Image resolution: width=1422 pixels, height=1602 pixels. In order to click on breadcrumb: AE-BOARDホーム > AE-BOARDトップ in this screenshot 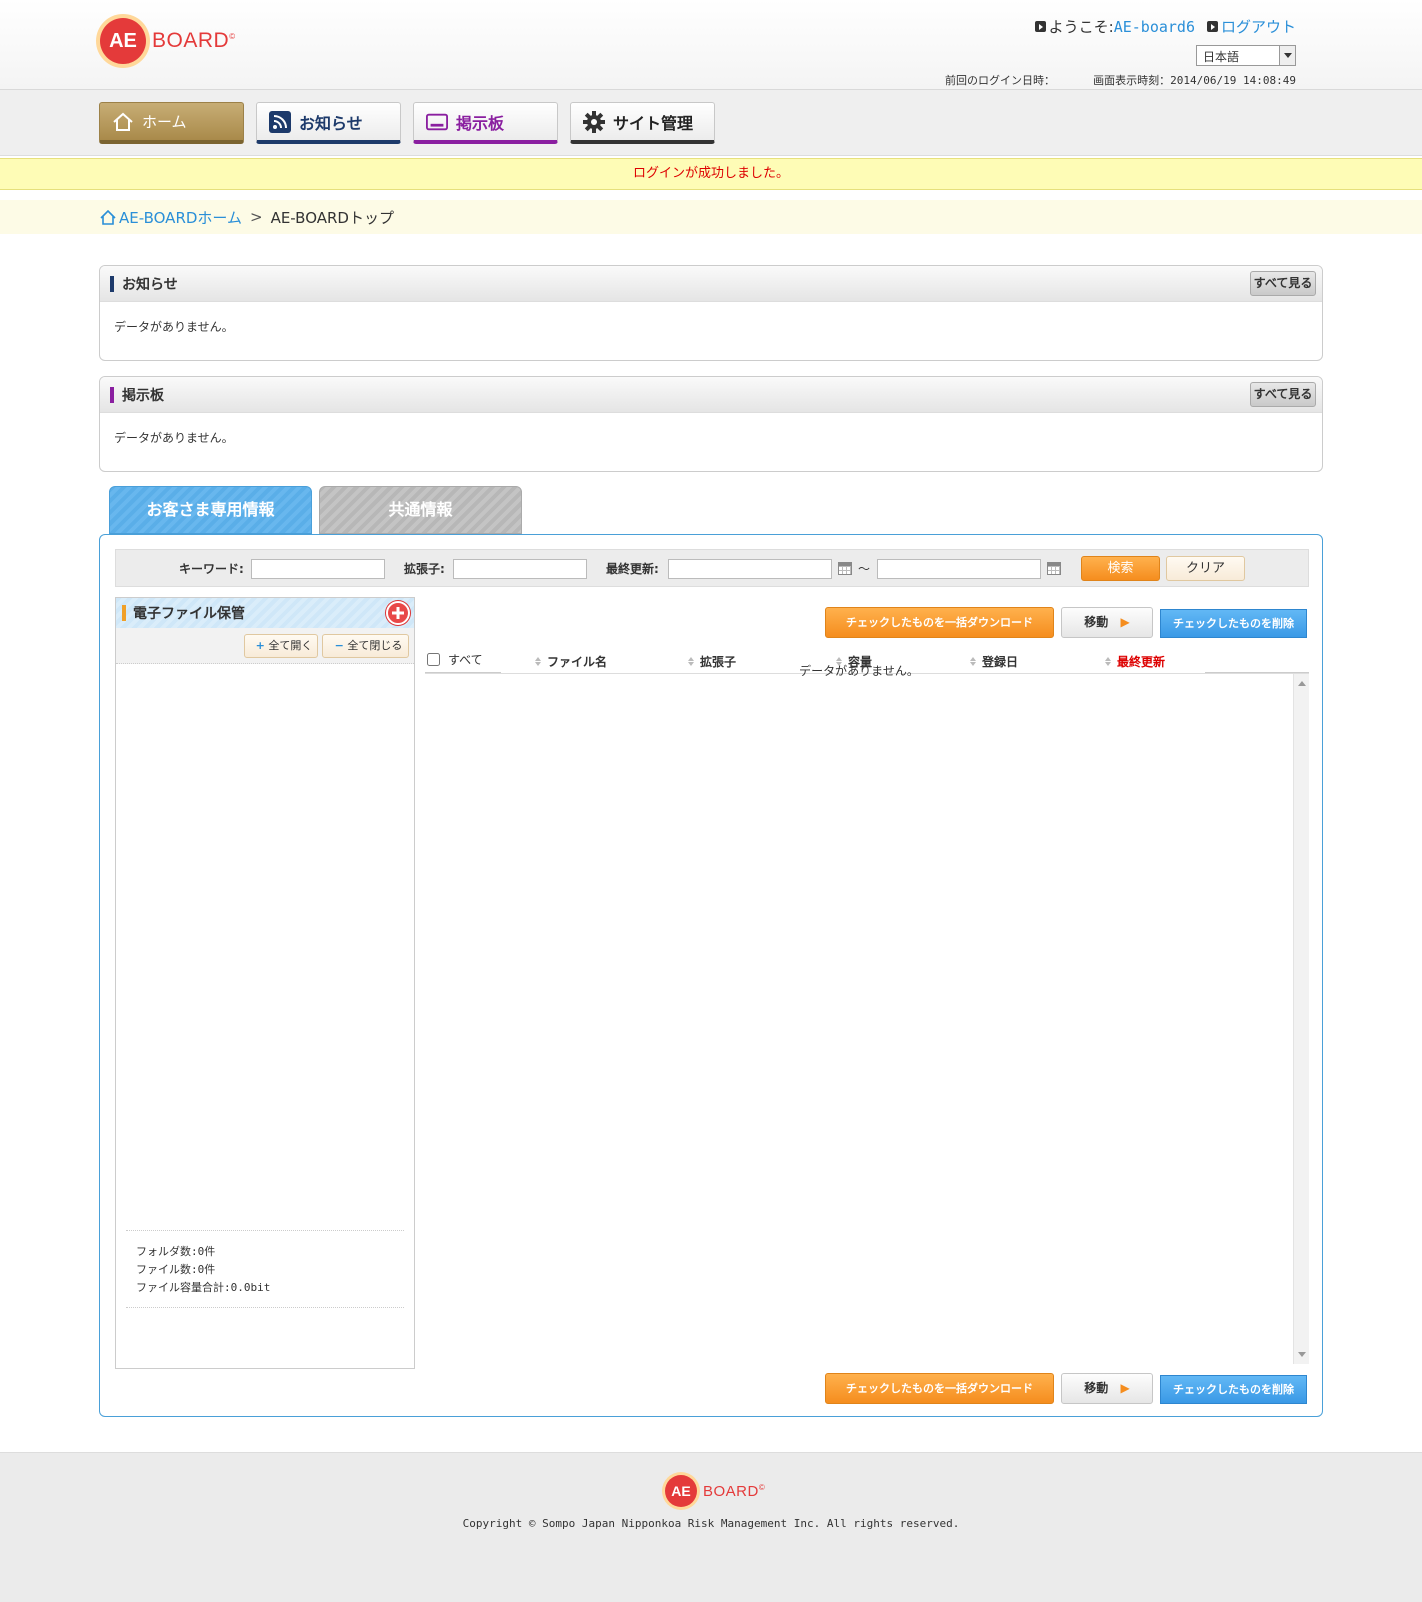, I will do `click(711, 217)`.